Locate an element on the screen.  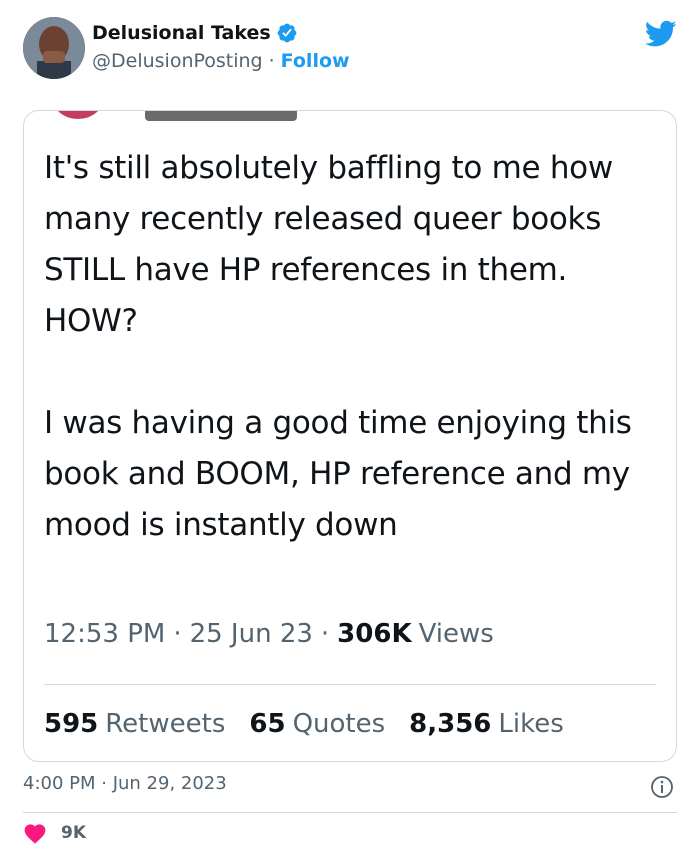
avatar-image is located at coordinates (54, 48).